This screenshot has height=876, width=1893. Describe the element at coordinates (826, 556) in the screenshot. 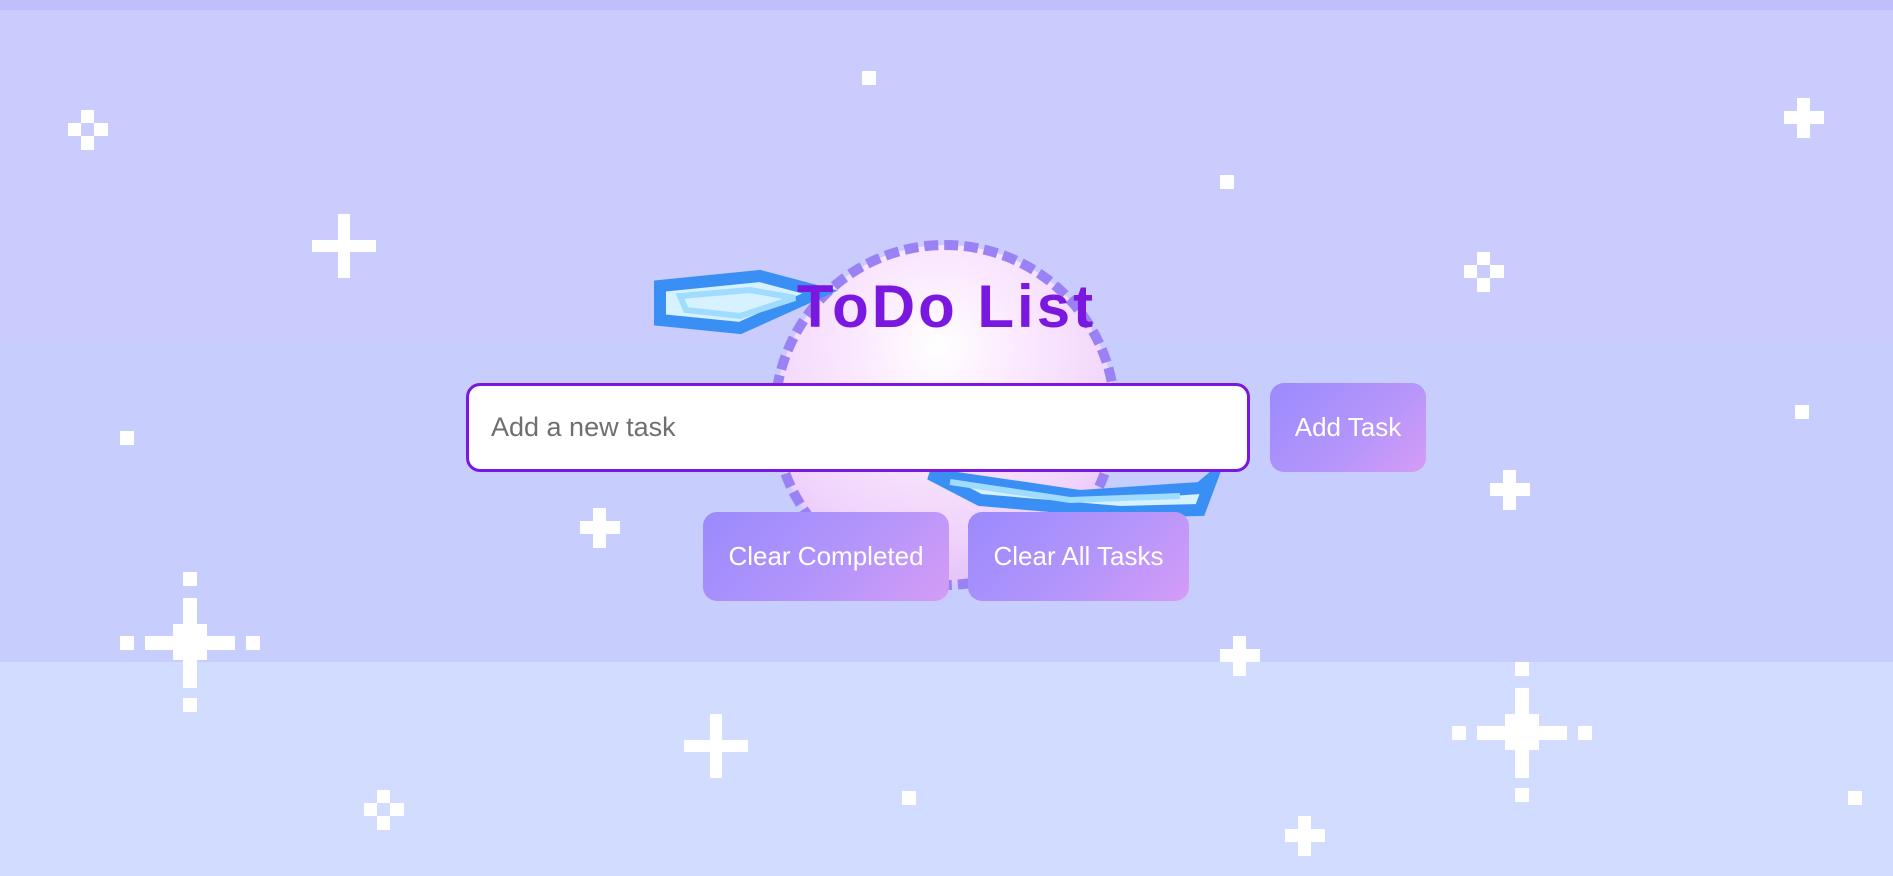

I see `clear-completed-button: Clear Completed` at that location.